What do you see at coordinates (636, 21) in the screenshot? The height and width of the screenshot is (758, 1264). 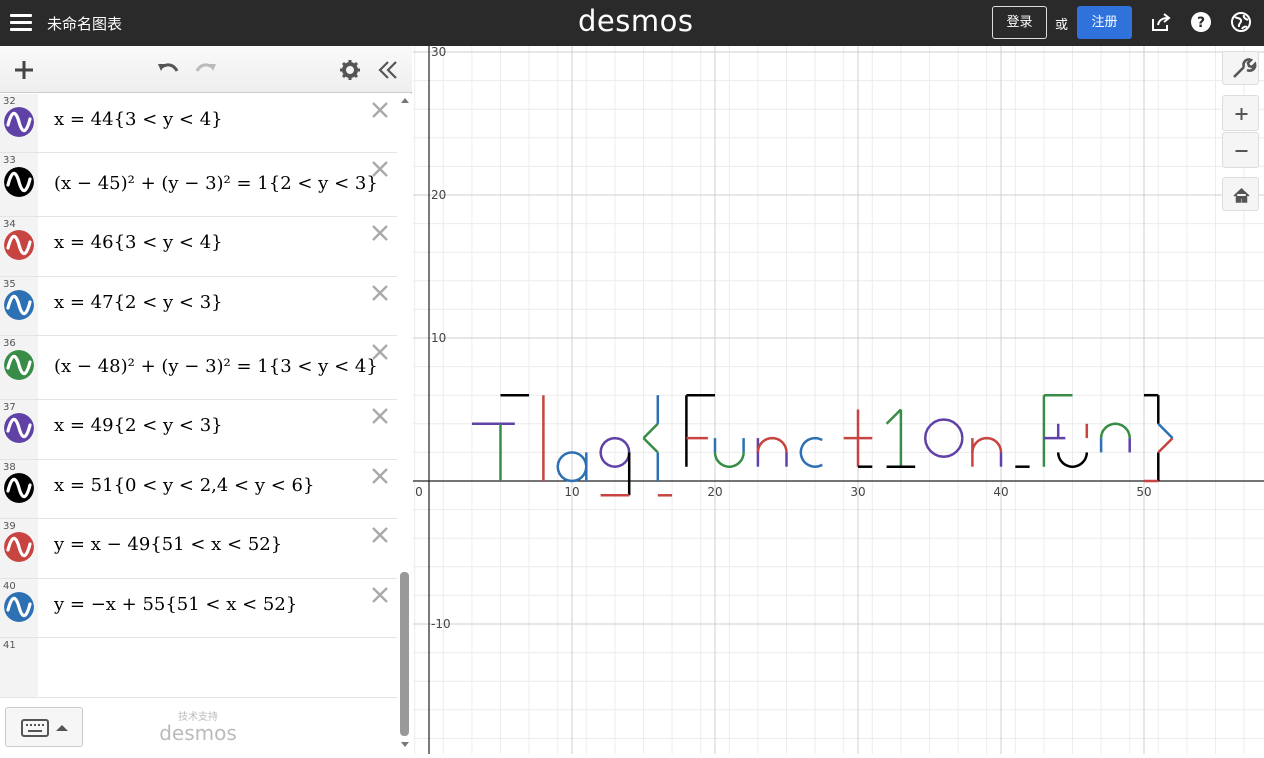 I see `desmos-logo: desmos` at bounding box center [636, 21].